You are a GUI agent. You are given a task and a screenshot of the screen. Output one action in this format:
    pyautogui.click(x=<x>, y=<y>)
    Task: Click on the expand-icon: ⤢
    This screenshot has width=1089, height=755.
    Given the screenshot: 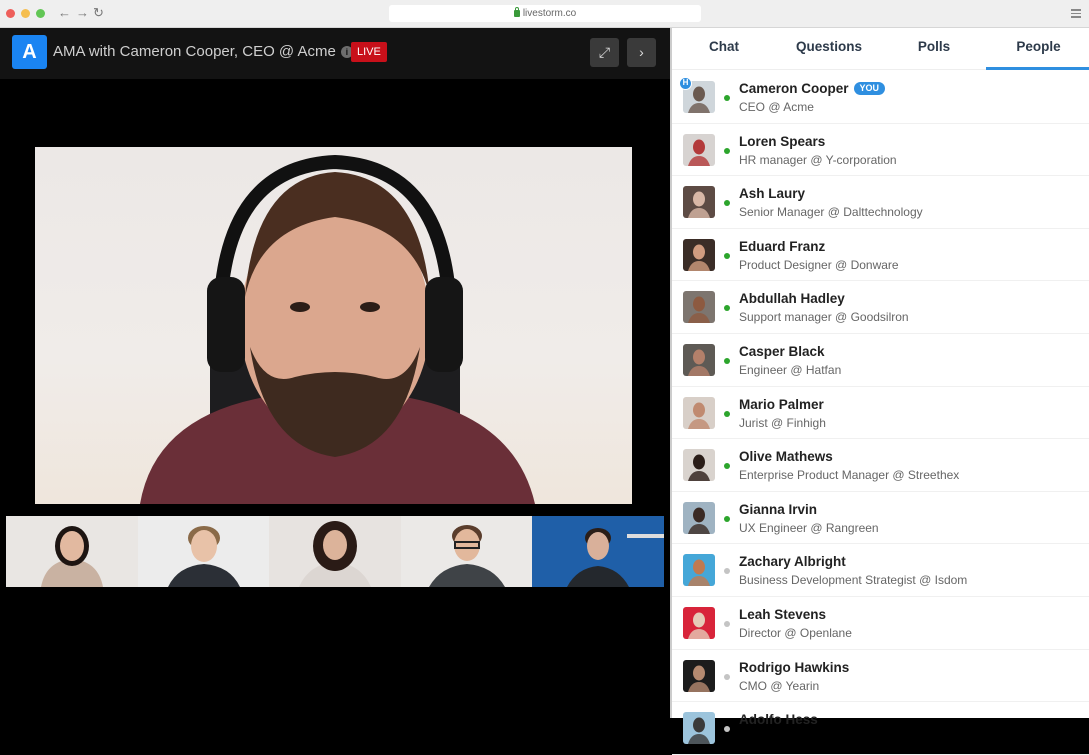 What is the action you would take?
    pyautogui.click(x=604, y=52)
    